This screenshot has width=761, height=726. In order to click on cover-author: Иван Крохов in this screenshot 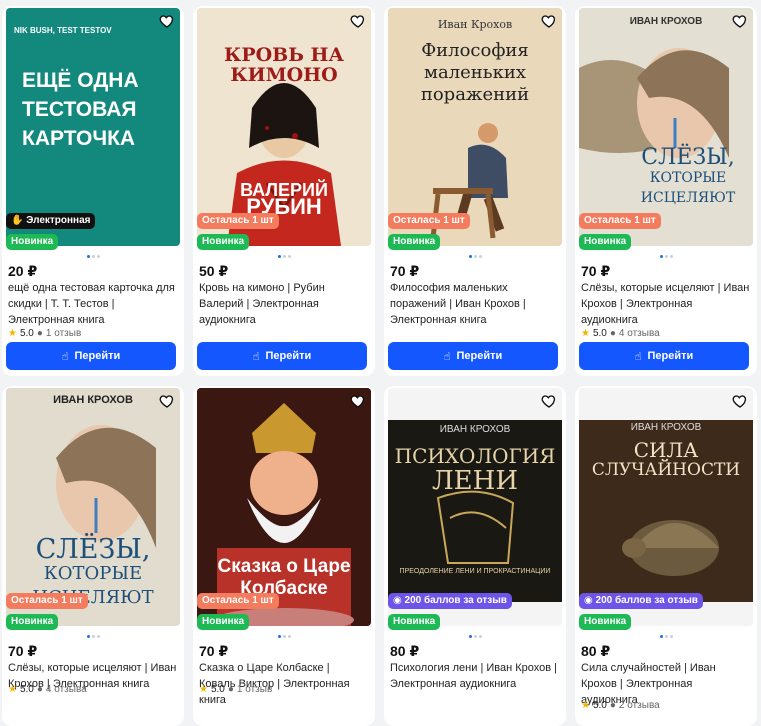, I will do `click(475, 24)`.